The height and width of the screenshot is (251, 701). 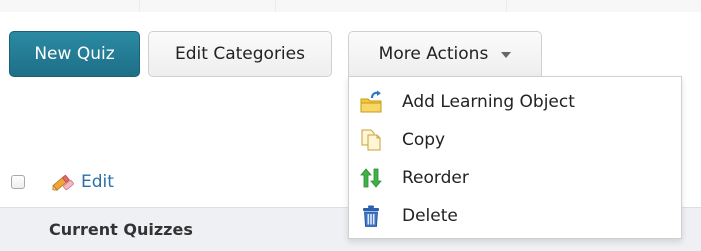 What do you see at coordinates (371, 140) in the screenshot?
I see `copy-icon` at bounding box center [371, 140].